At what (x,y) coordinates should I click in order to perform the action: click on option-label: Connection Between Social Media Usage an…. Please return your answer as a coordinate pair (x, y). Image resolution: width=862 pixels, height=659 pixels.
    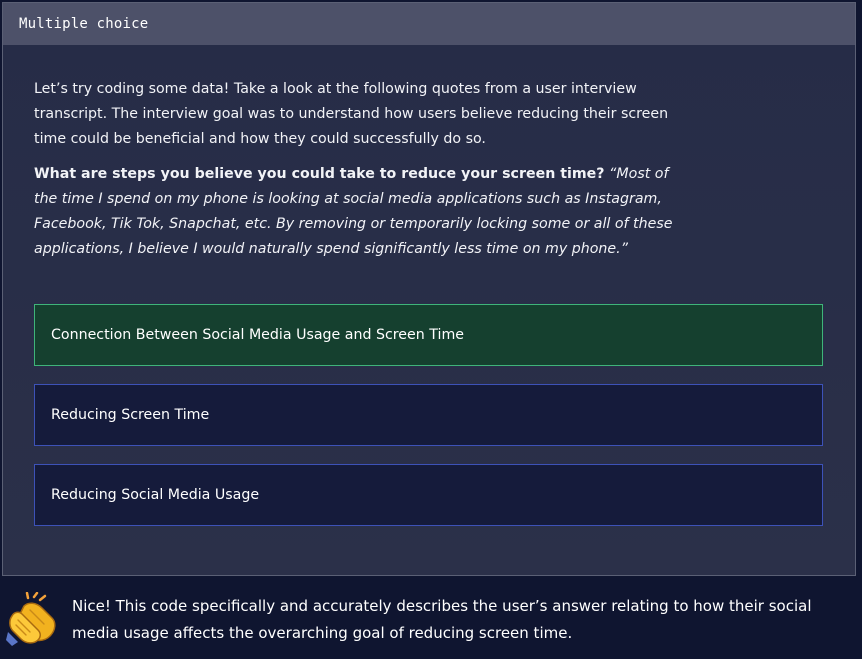
    Looking at the image, I should click on (257, 335).